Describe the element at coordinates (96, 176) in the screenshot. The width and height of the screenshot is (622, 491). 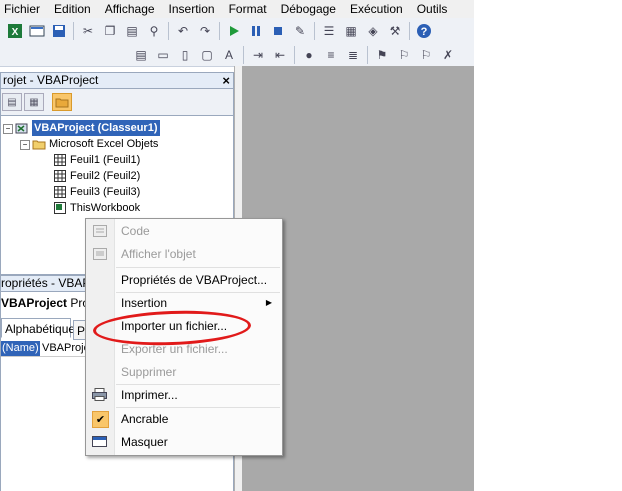
I see `tree-node-sheet: Feuil2 (Feuil2)` at that location.